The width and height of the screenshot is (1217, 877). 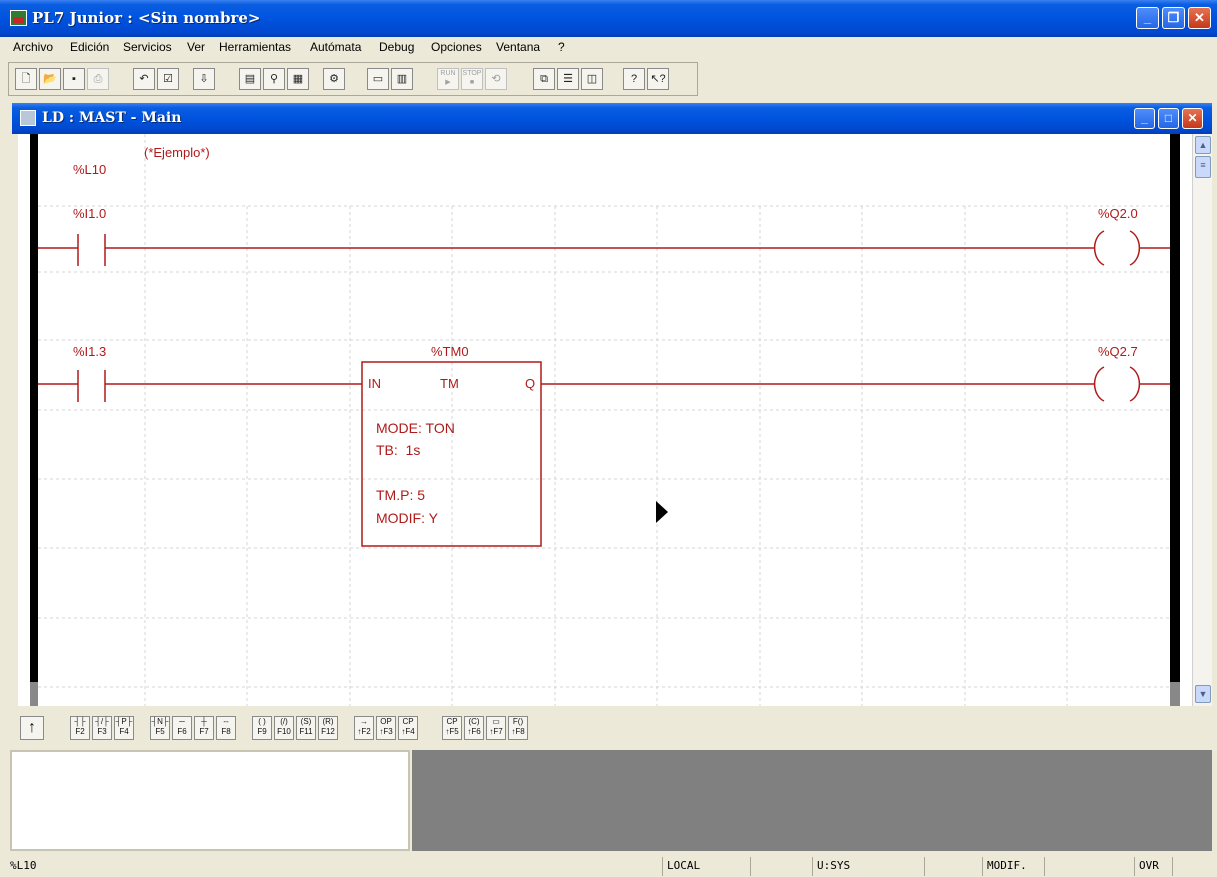 I want to click on key-f7-label: F7, so click(x=204, y=731).